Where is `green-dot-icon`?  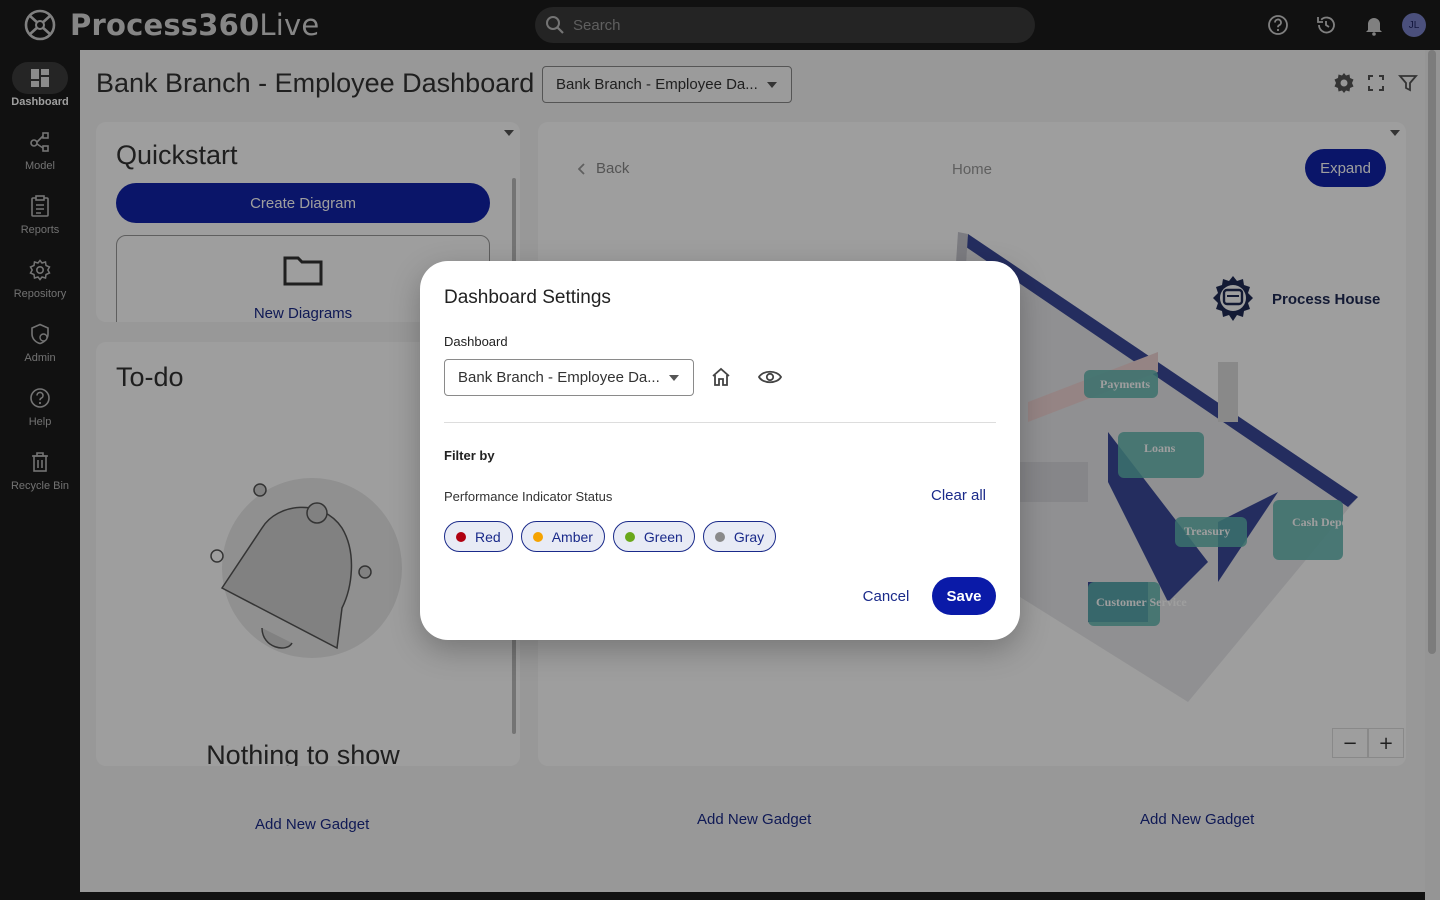 green-dot-icon is located at coordinates (629, 536).